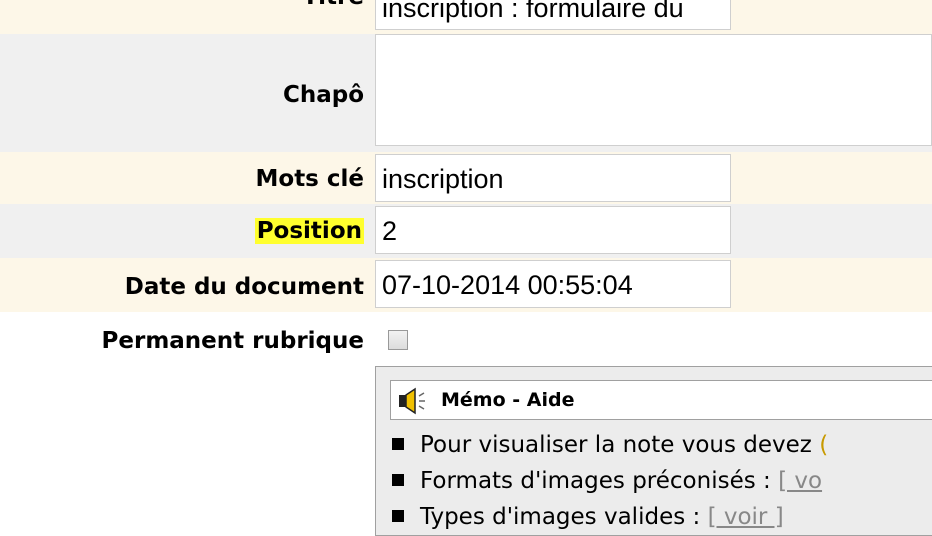 This screenshot has width=932, height=536. Describe the element at coordinates (466, 340) in the screenshot. I see `row-permanent: Permanent rubrique` at that location.